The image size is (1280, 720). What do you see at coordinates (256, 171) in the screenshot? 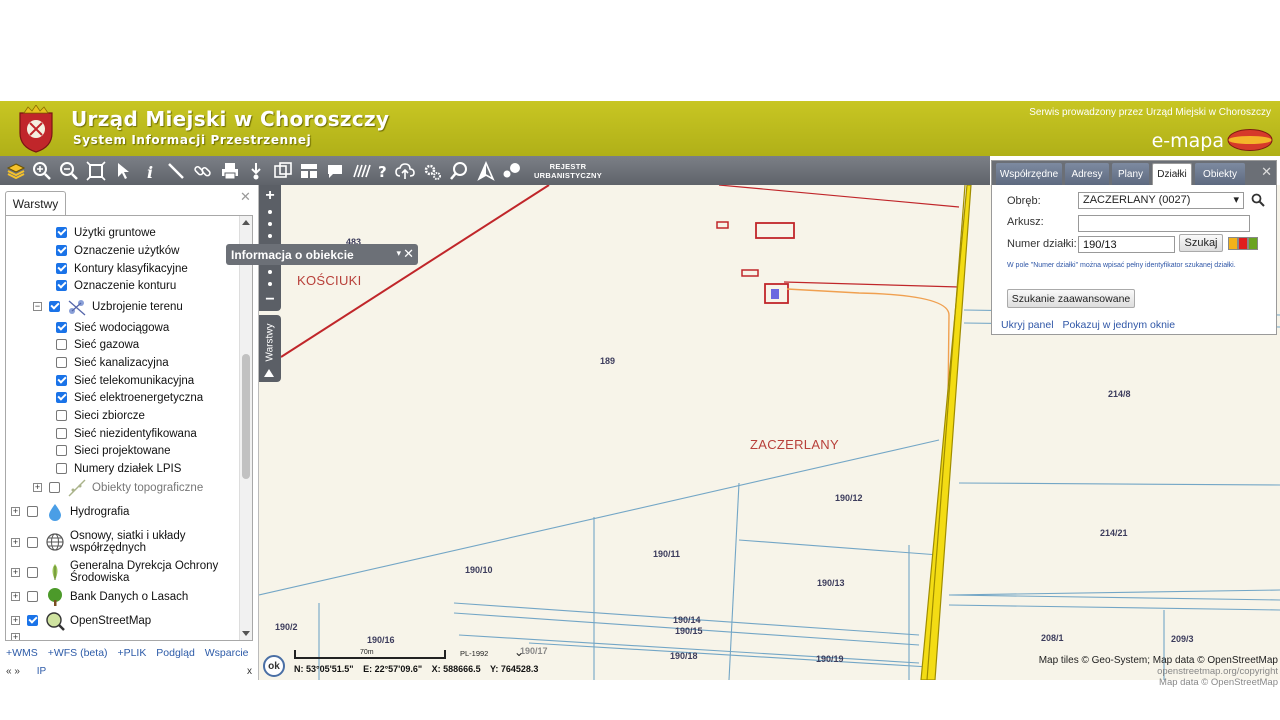
I see `download-icon` at bounding box center [256, 171].